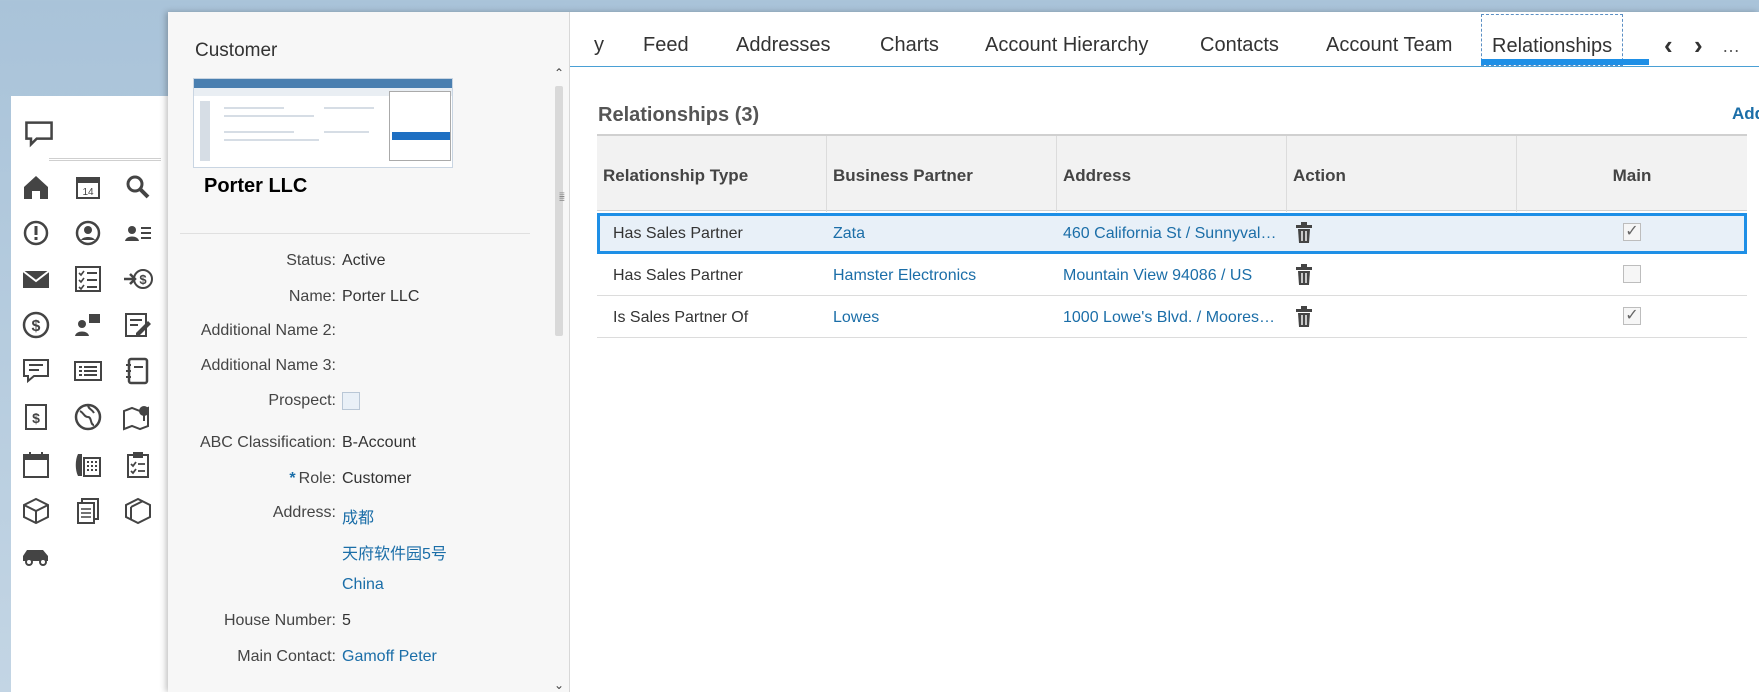 The width and height of the screenshot is (1759, 692). Describe the element at coordinates (377, 478) in the screenshot. I see `field-value: Customer` at that location.